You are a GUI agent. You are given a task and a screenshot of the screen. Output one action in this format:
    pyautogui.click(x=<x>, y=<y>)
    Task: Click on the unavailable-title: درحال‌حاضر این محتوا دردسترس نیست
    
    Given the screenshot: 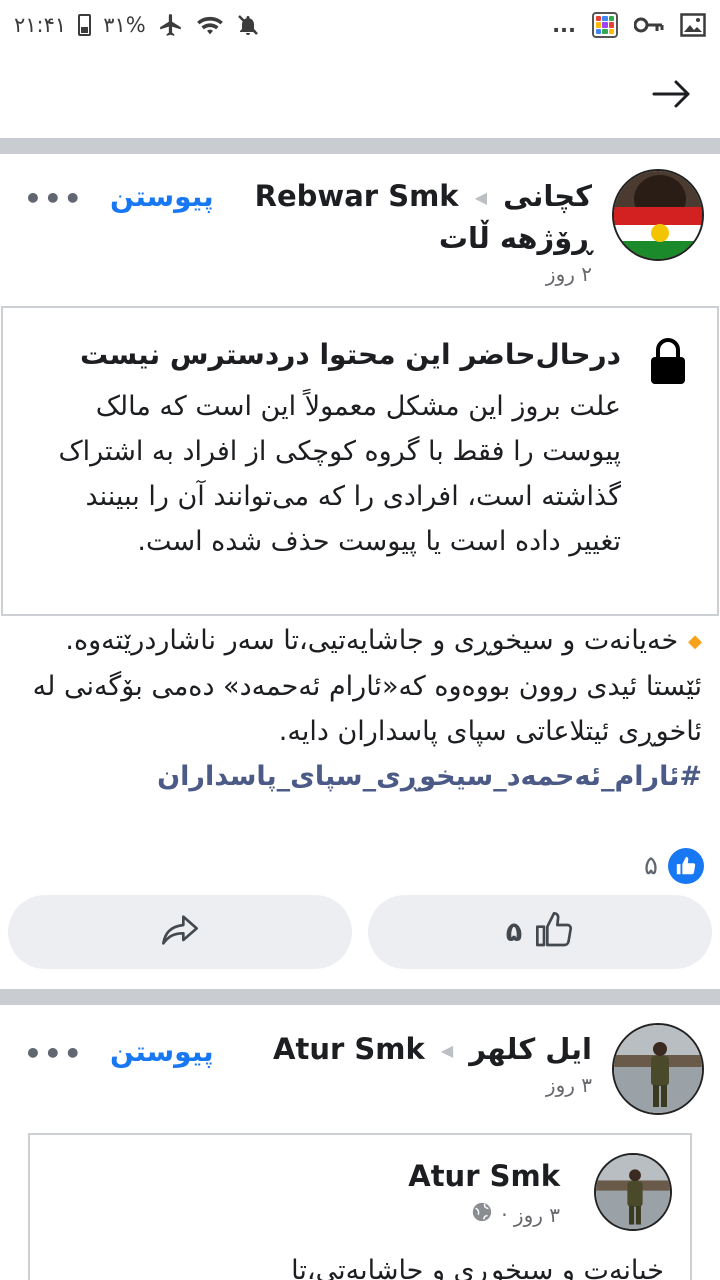 What is the action you would take?
    pyautogui.click(x=350, y=354)
    